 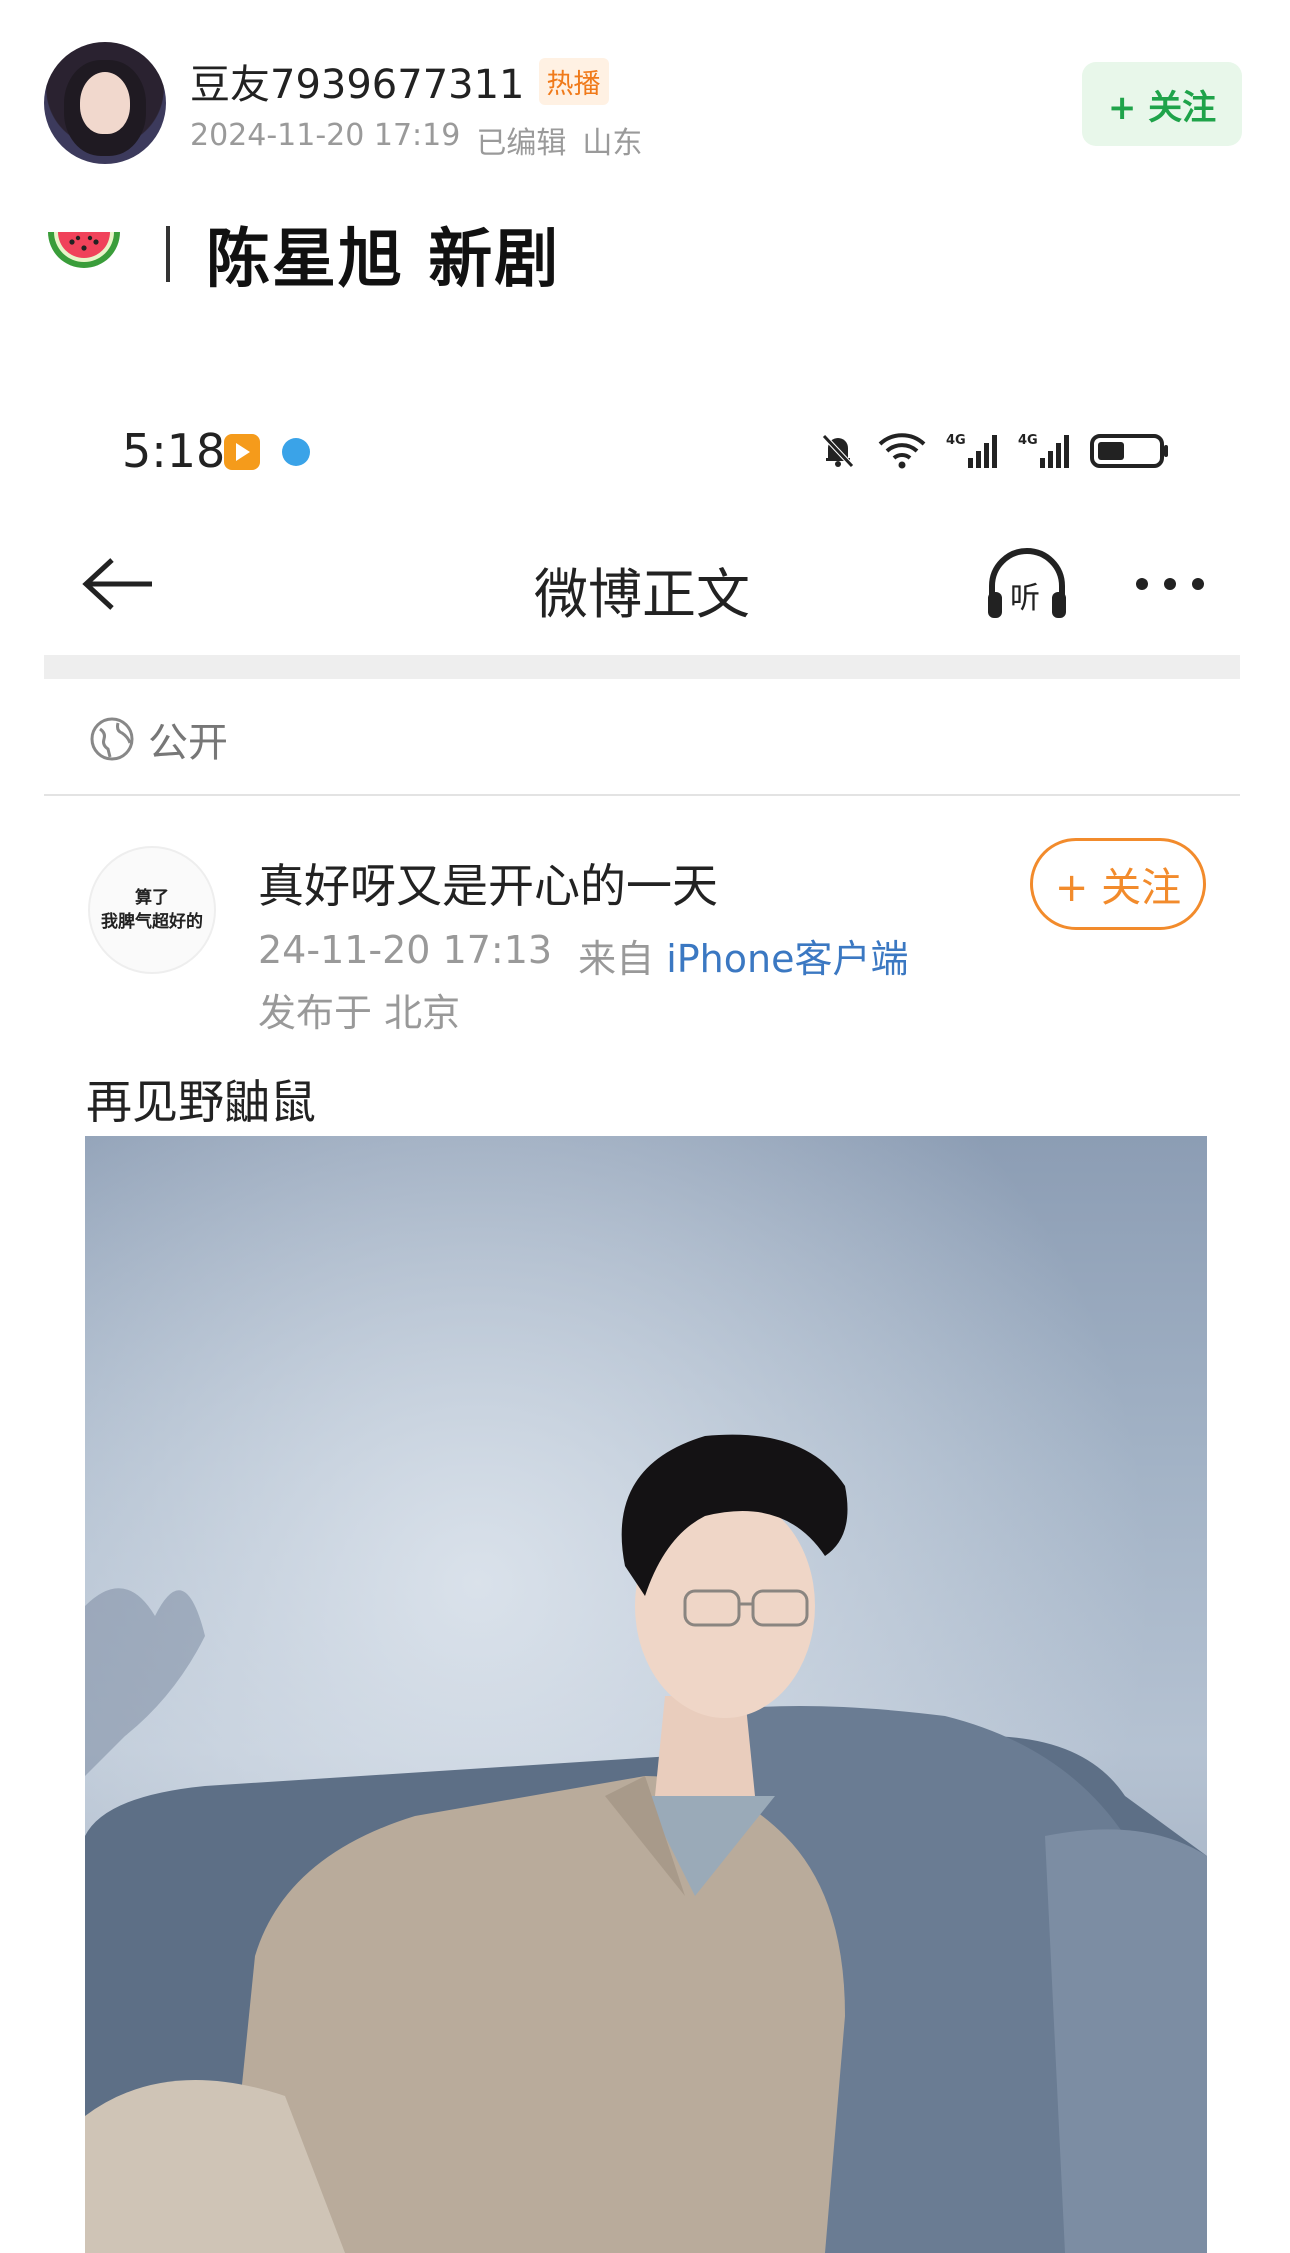 I want to click on svg-text: 听, so click(x=1025, y=598).